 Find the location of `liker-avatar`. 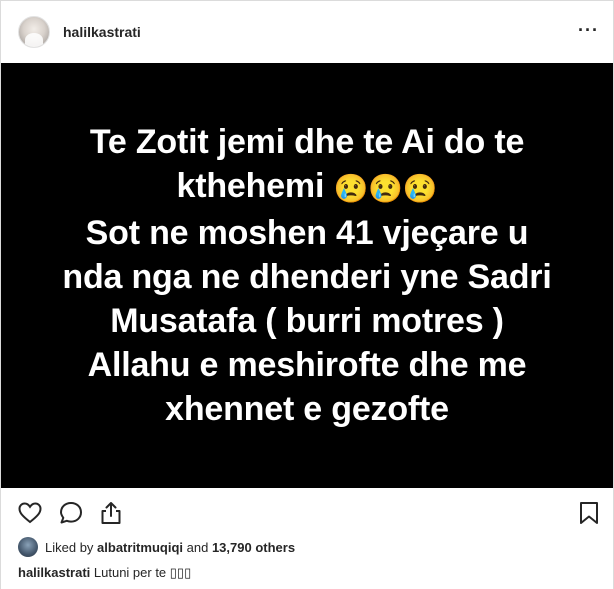

liker-avatar is located at coordinates (28, 547).